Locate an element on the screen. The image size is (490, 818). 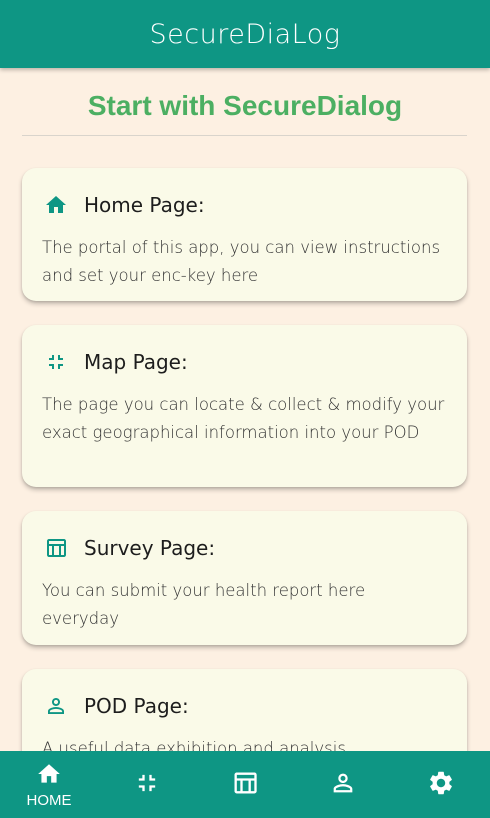
nav-item-survey is located at coordinates (245, 784).